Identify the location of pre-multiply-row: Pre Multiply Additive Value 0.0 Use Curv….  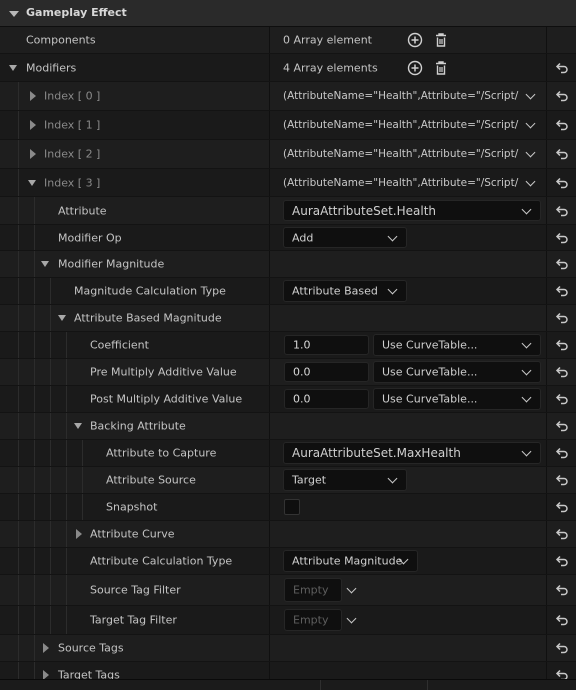
(288, 372).